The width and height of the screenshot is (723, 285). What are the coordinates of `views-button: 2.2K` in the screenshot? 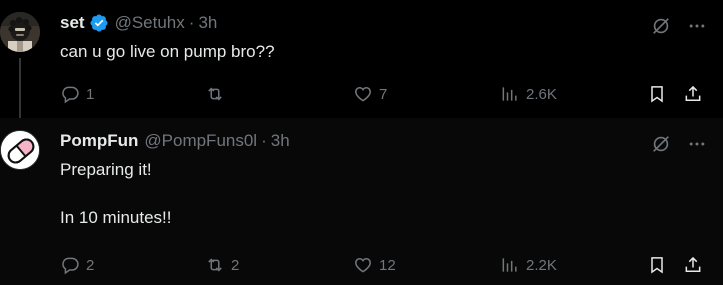 It's located at (528, 265).